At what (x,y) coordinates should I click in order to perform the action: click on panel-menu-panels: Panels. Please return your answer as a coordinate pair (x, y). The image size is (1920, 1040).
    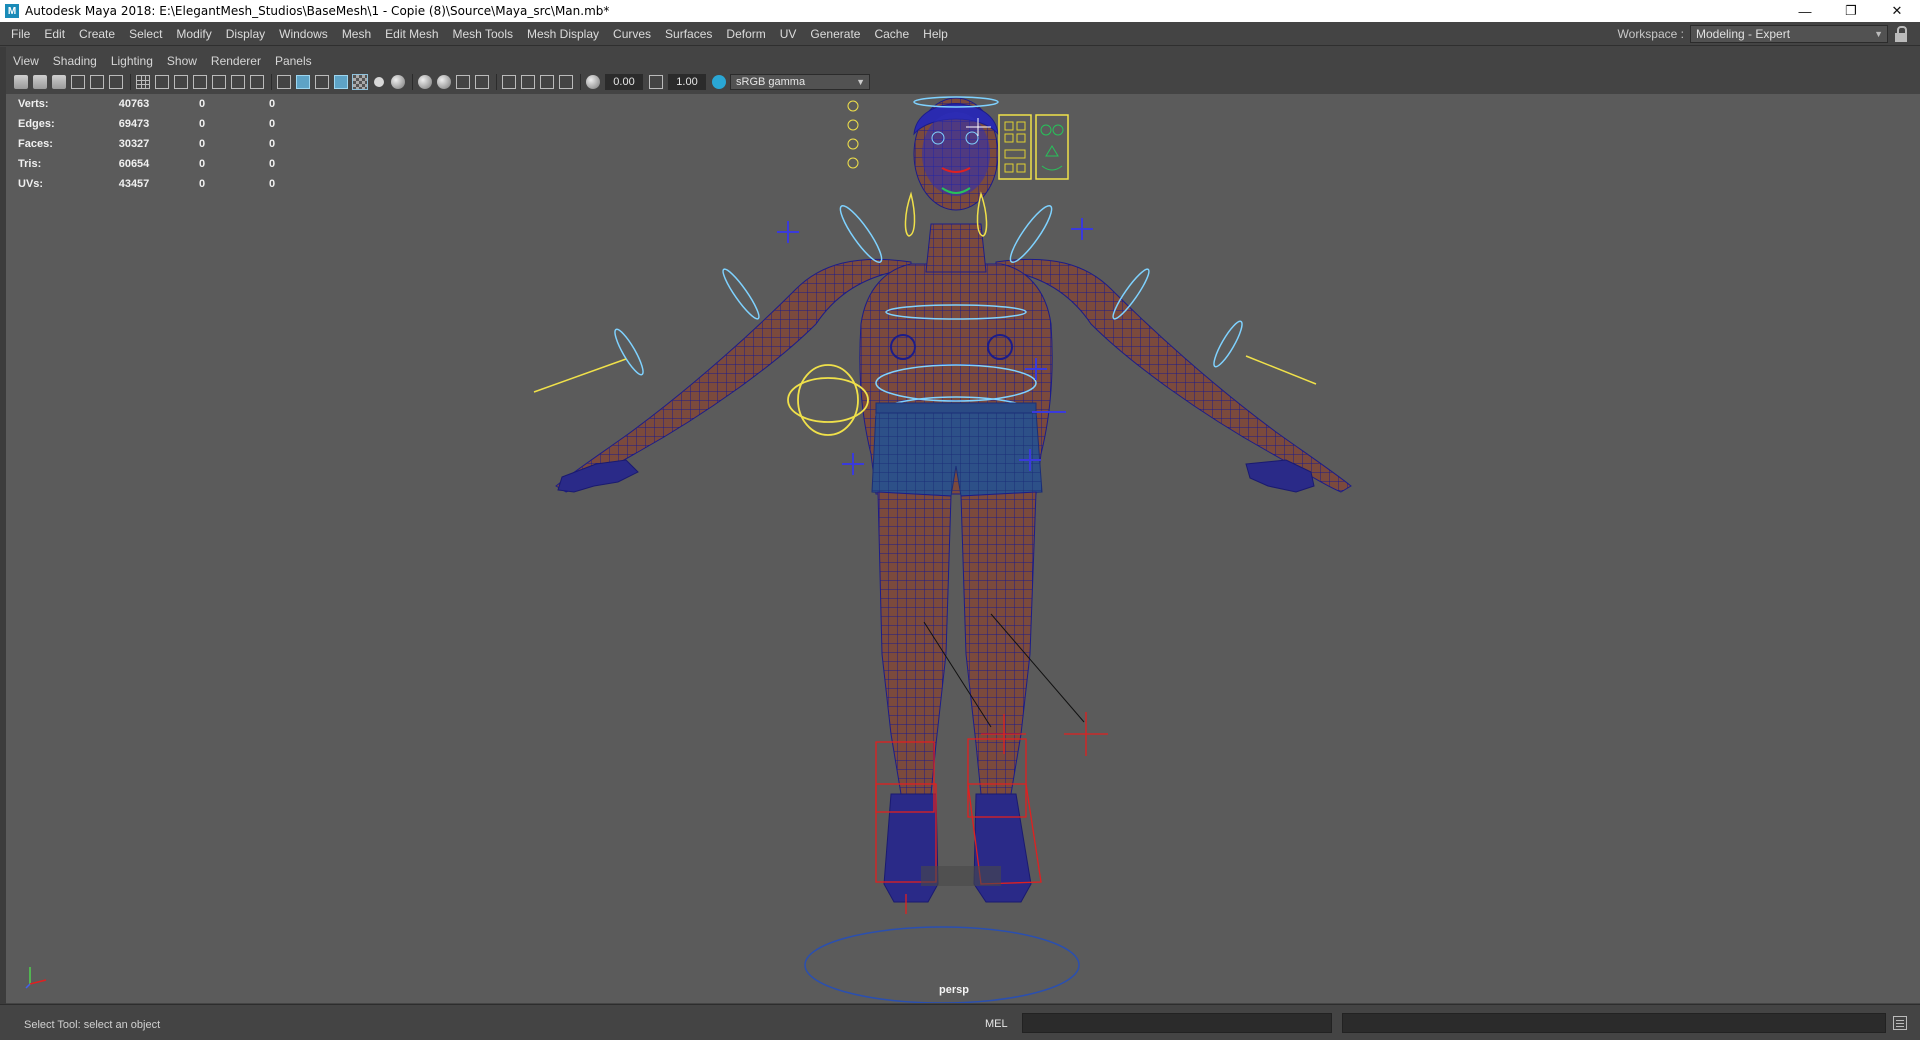
    Looking at the image, I should click on (293, 61).